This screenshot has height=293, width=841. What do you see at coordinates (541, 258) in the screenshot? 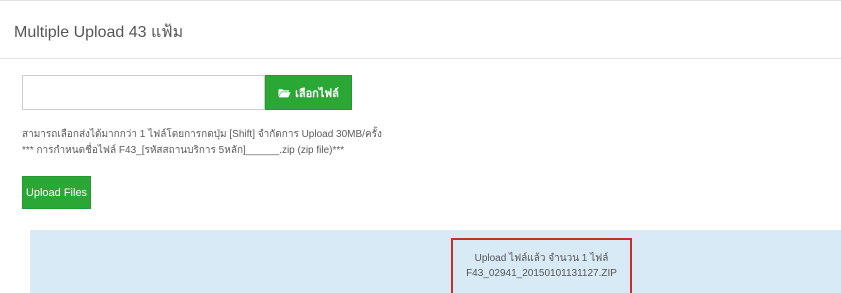
I see `upload-count-text: Upload ไฟล์แล้ว จำนวน 1 ไฟล์` at bounding box center [541, 258].